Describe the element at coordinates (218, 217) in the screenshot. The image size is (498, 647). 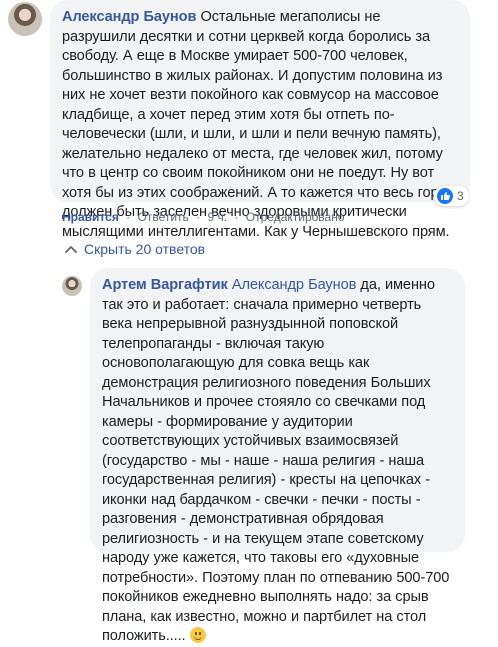
I see `timestamp-link: 9 ч.` at that location.